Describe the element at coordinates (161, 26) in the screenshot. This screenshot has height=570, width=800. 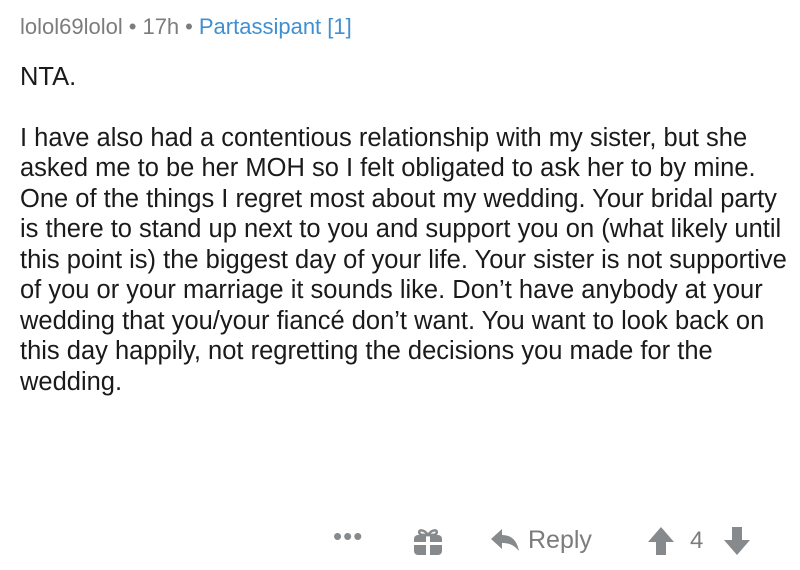
I see `comment-age: 17h` at that location.